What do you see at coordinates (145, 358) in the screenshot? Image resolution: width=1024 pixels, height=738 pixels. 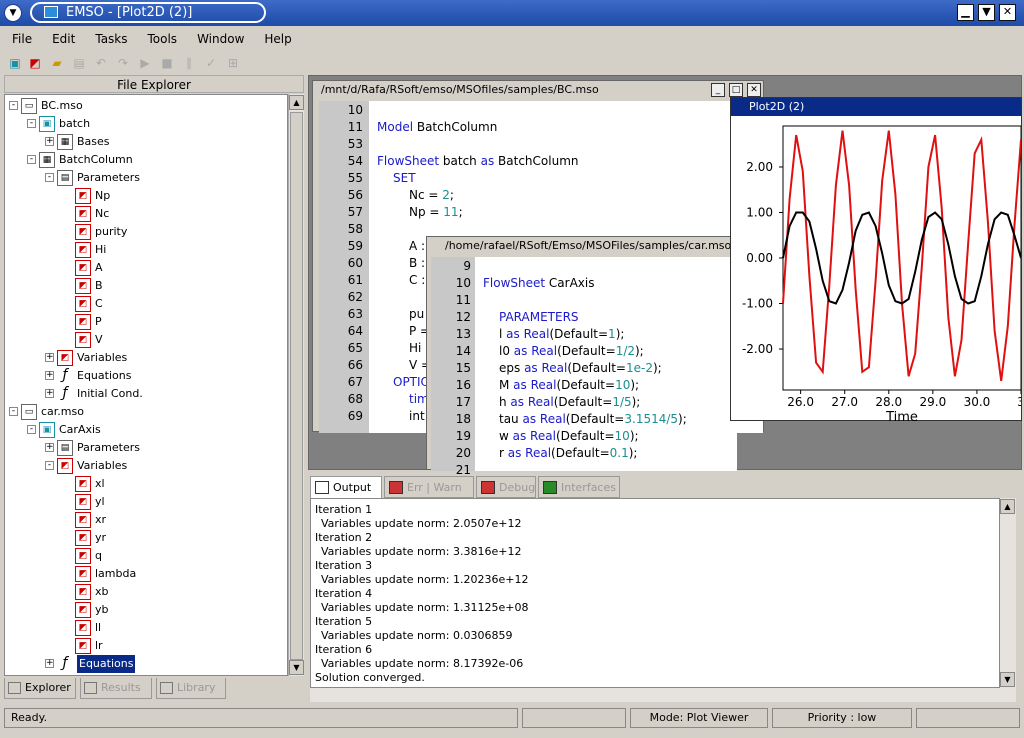 I see `tree-item: + ◩ Variables` at bounding box center [145, 358].